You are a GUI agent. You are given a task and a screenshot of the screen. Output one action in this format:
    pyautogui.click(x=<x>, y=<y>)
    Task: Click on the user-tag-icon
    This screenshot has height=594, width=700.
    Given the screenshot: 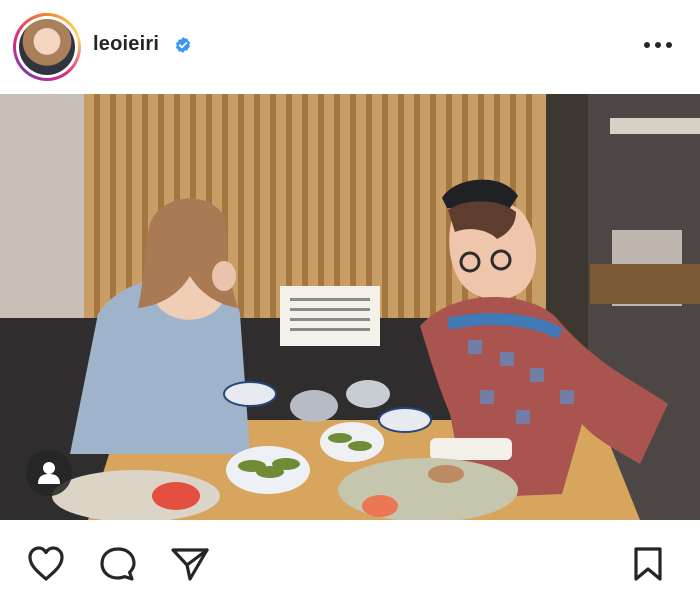 What is the action you would take?
    pyautogui.click(x=49, y=473)
    